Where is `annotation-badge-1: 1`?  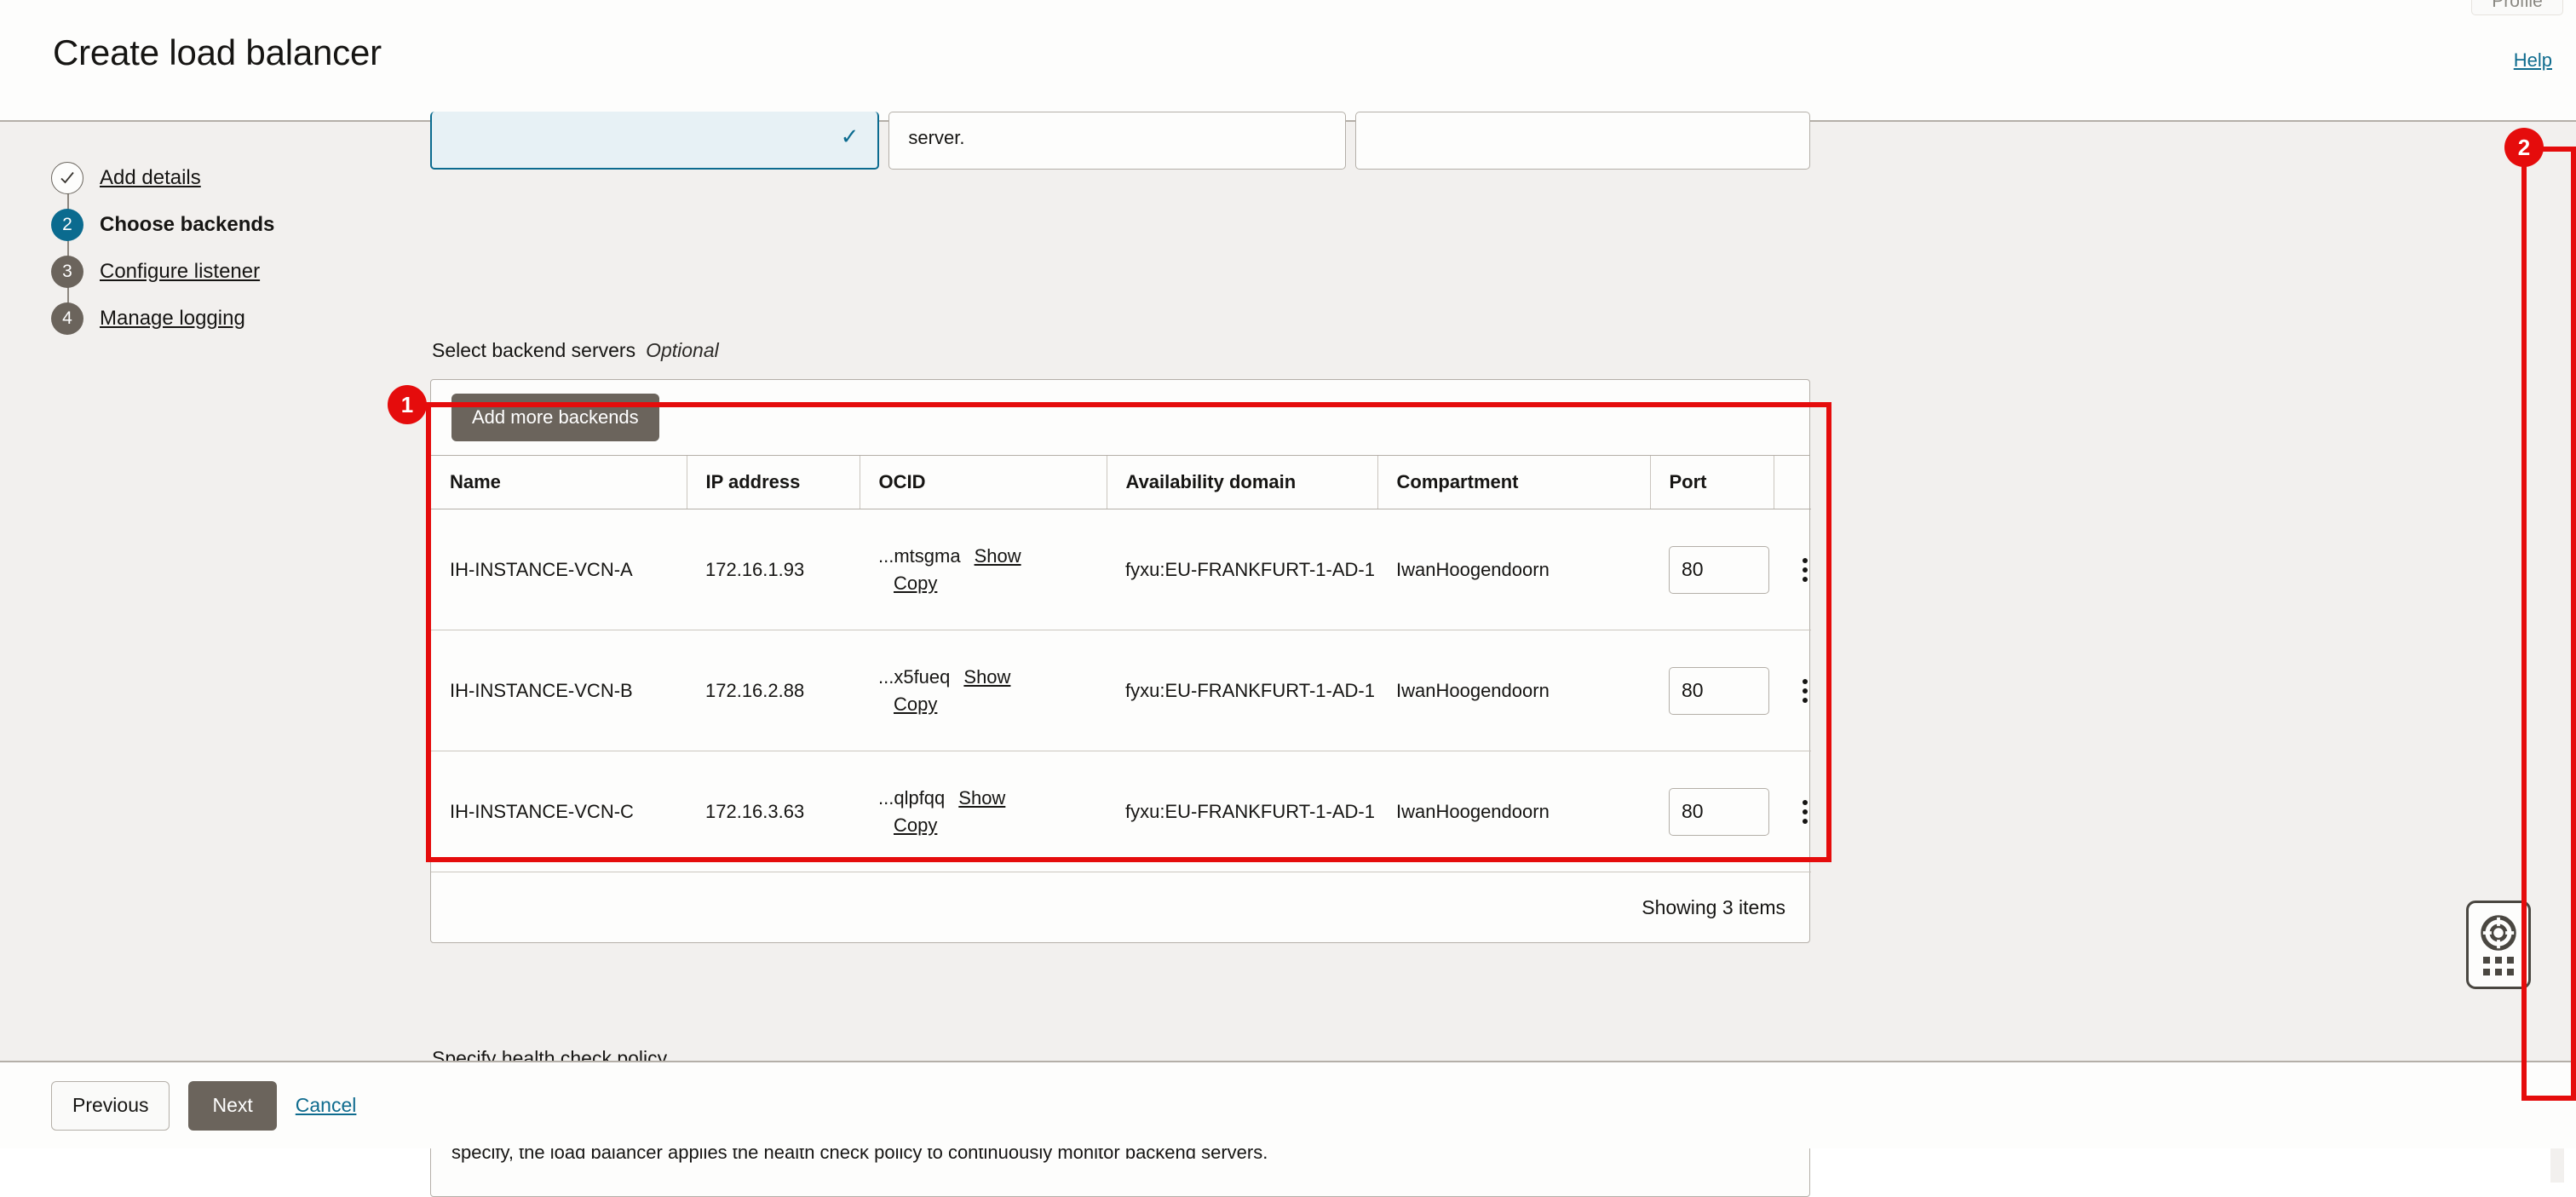 annotation-badge-1: 1 is located at coordinates (408, 404).